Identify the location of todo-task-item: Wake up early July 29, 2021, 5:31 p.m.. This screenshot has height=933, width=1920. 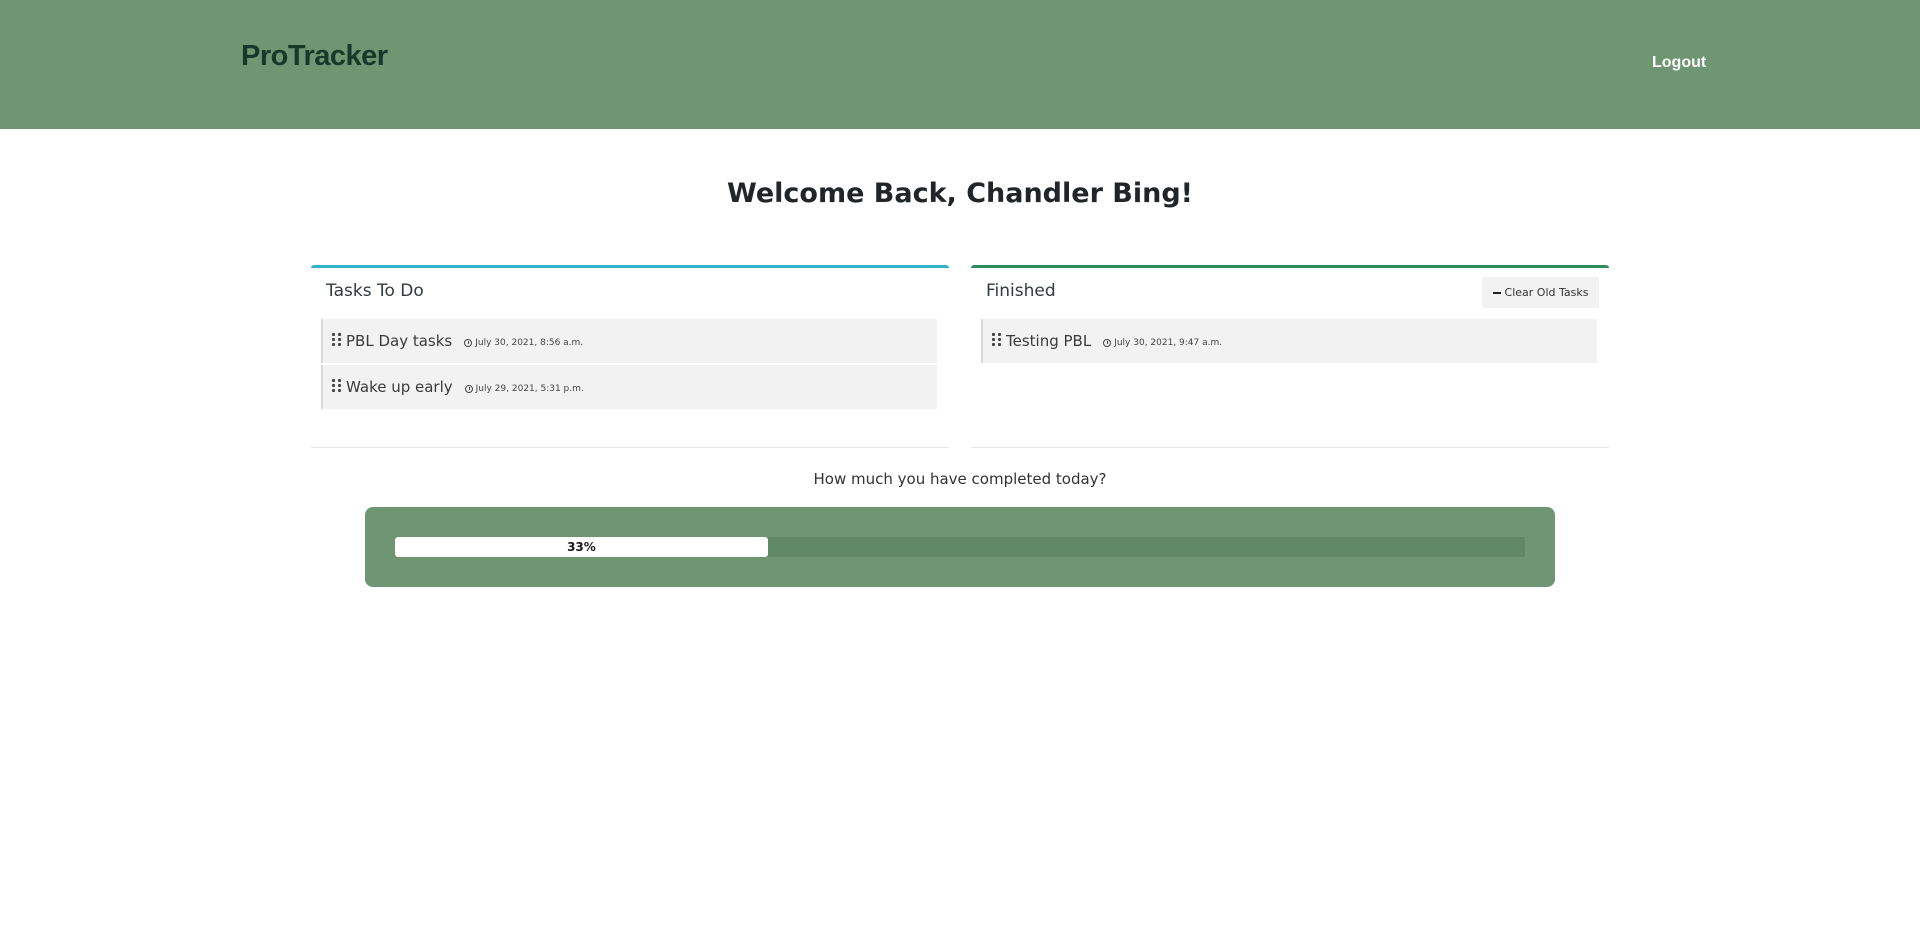
(629, 387).